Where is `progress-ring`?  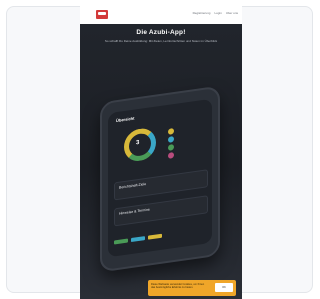
progress-ring is located at coordinates (140, 145).